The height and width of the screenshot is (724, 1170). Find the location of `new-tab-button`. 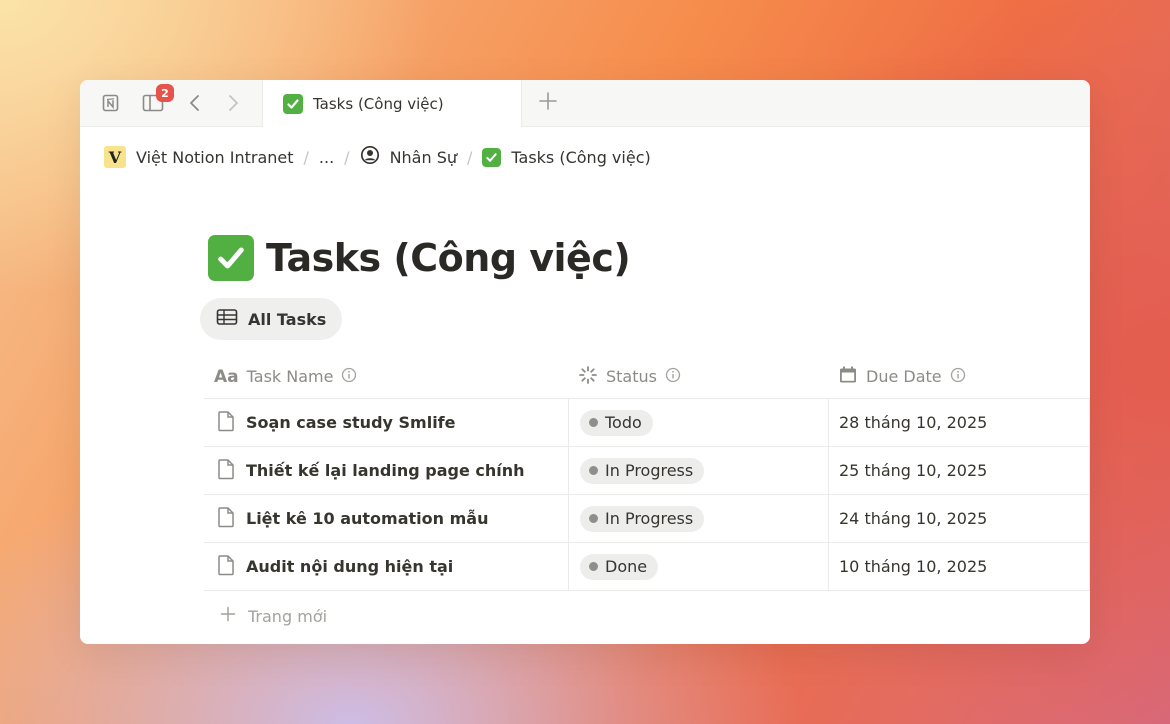

new-tab-button is located at coordinates (548, 103).